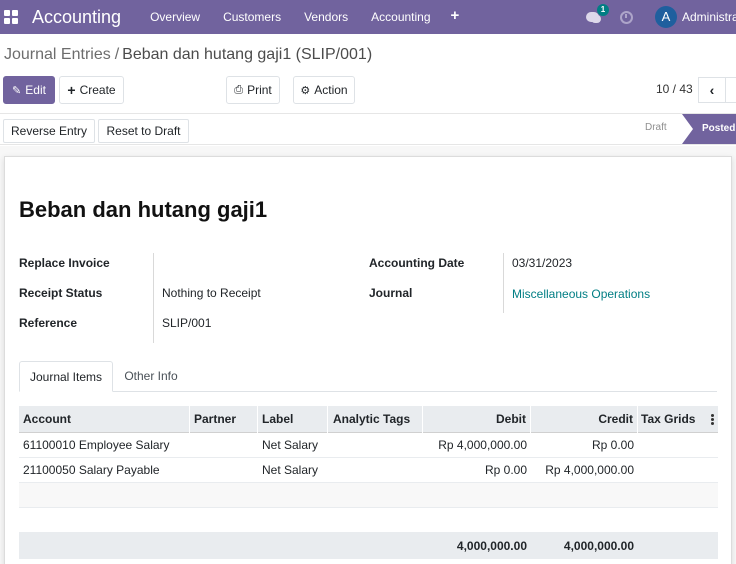  What do you see at coordinates (712, 420) in the screenshot?
I see `optional-columns-kebab-icon` at bounding box center [712, 420].